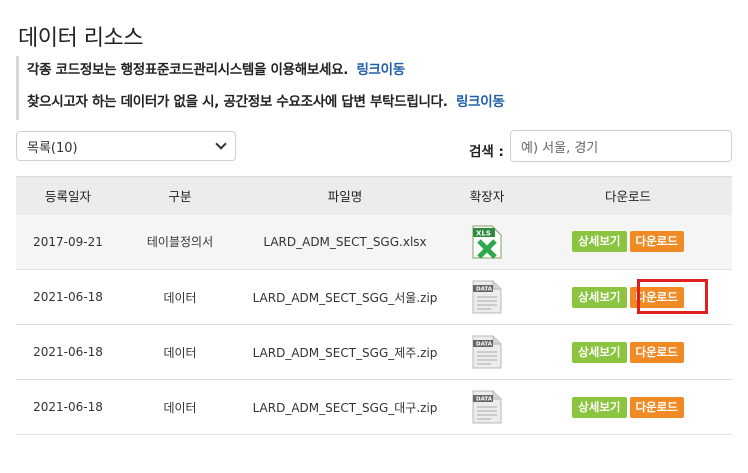 The image size is (748, 473). Describe the element at coordinates (380, 70) in the screenshot. I see `code-system-link: 링크이동` at that location.